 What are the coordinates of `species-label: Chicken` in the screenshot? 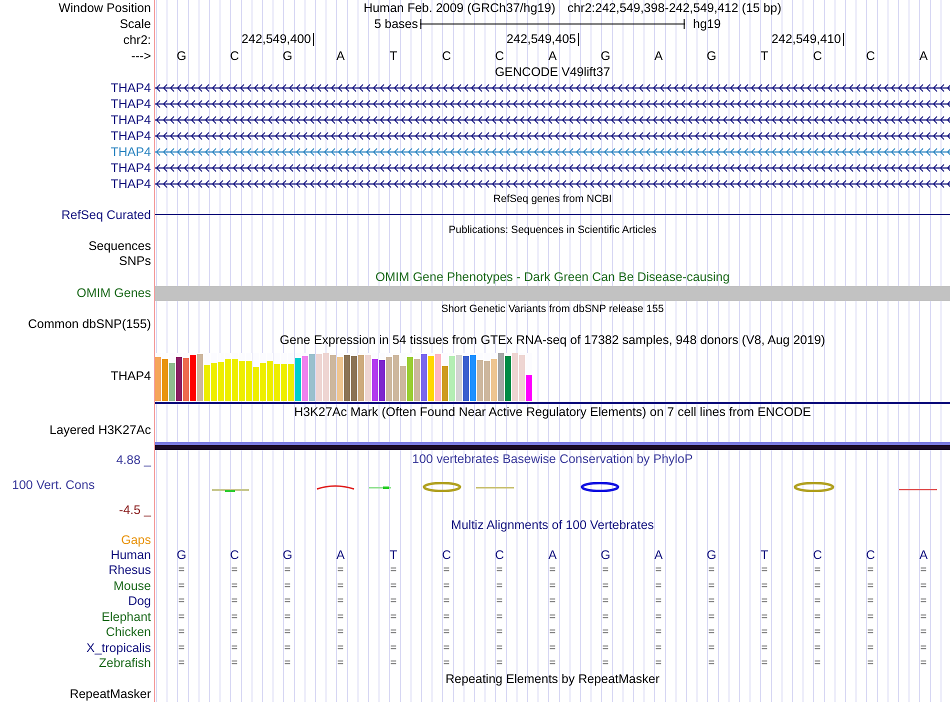 It's located at (128, 632).